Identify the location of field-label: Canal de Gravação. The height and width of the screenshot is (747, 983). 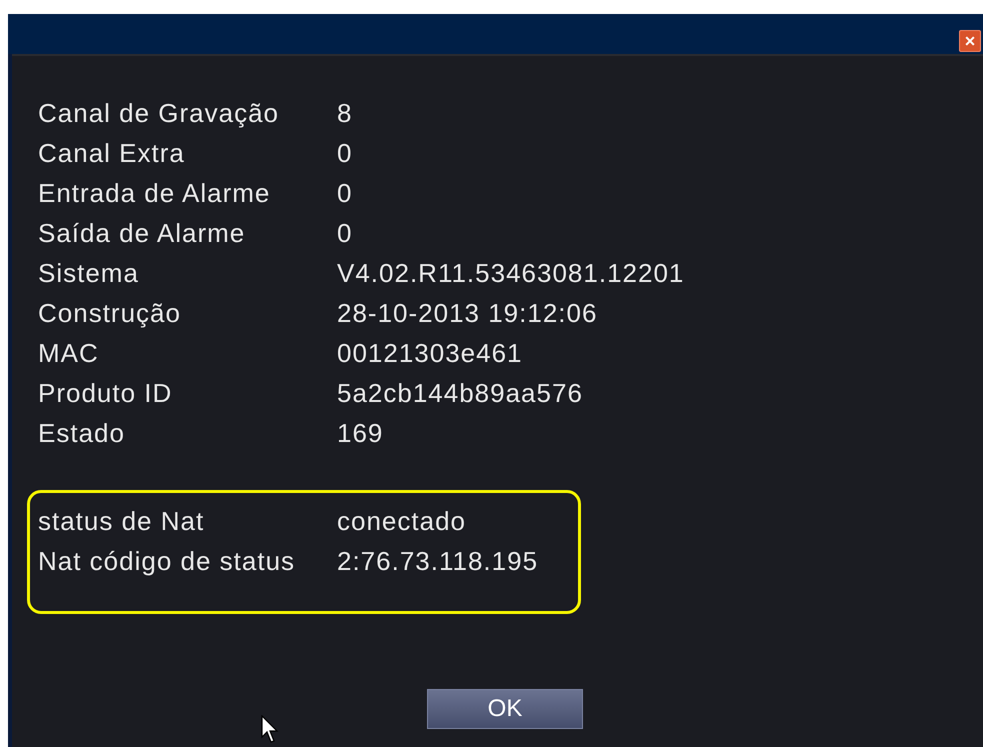
(159, 113).